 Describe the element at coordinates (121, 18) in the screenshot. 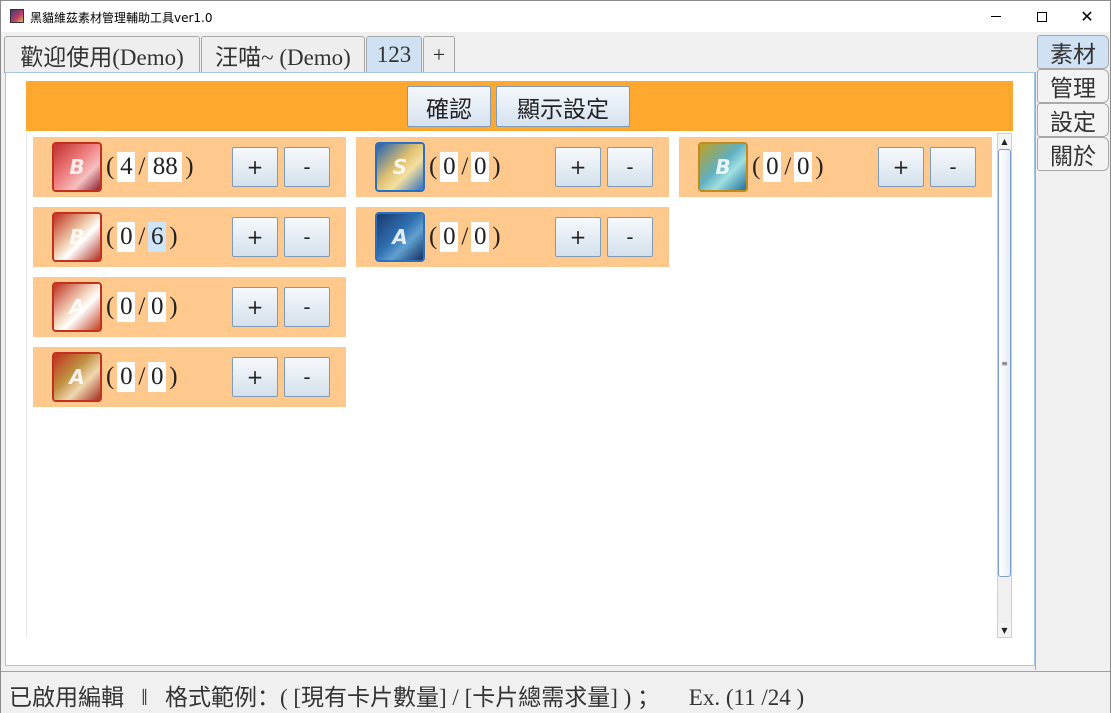

I see `window-title: 黑貓維茲素材管理輔助工具ver1.0` at that location.